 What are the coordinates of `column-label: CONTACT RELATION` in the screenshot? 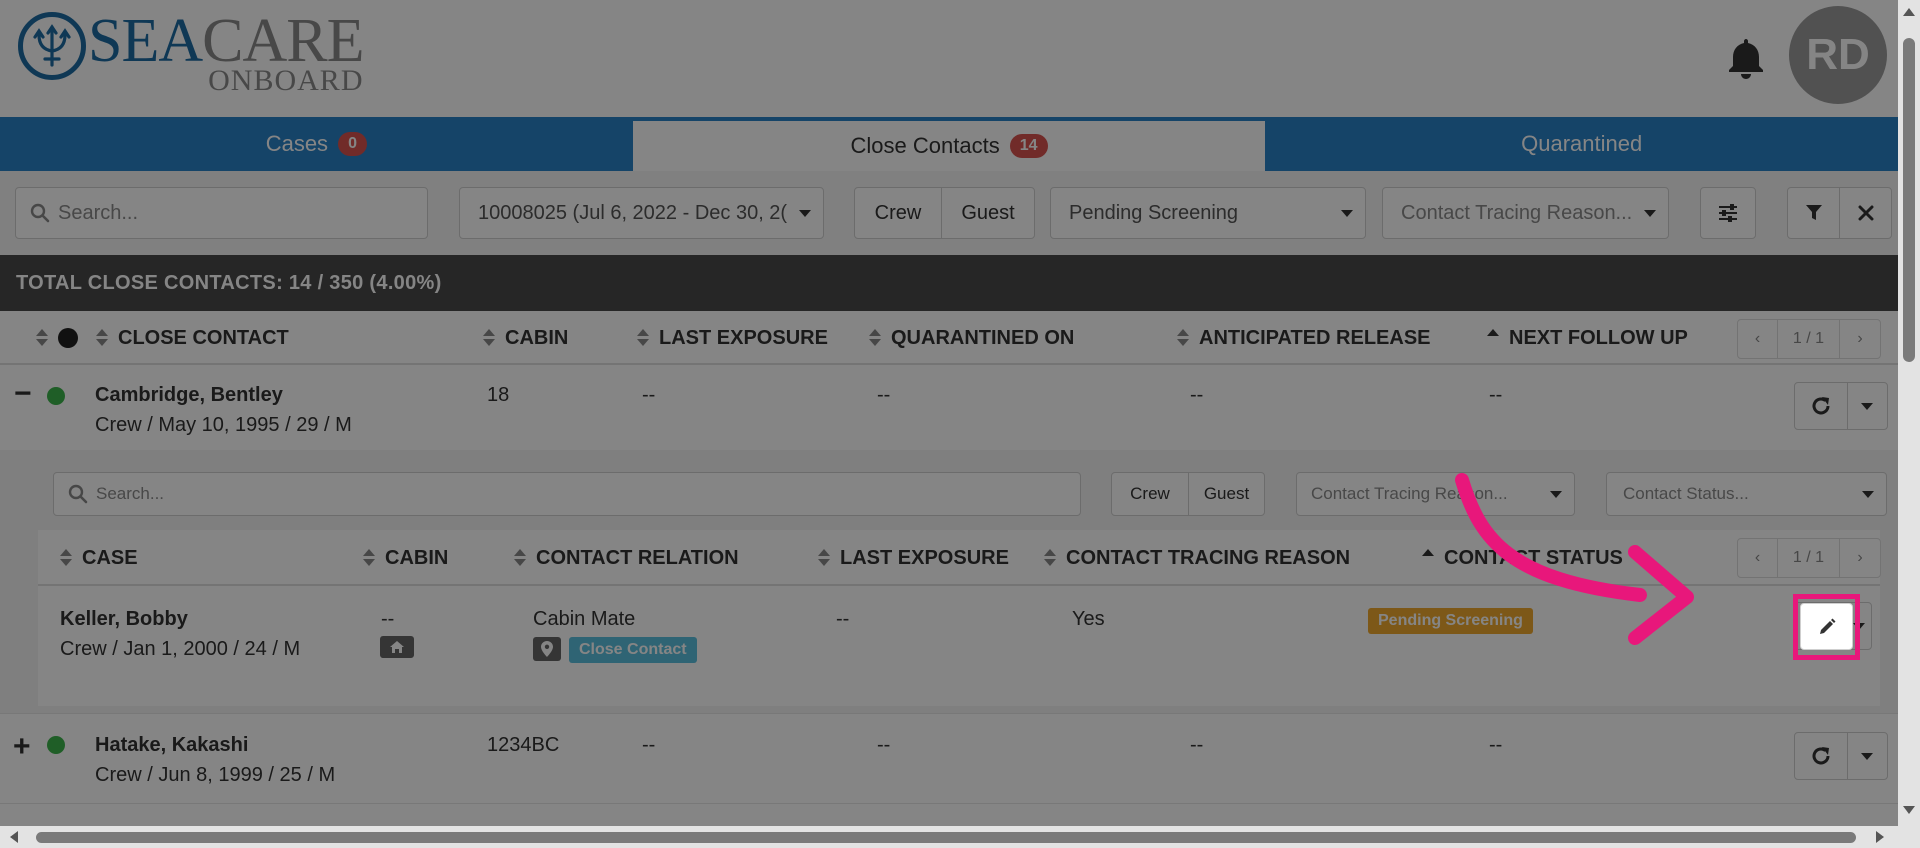 It's located at (637, 557).